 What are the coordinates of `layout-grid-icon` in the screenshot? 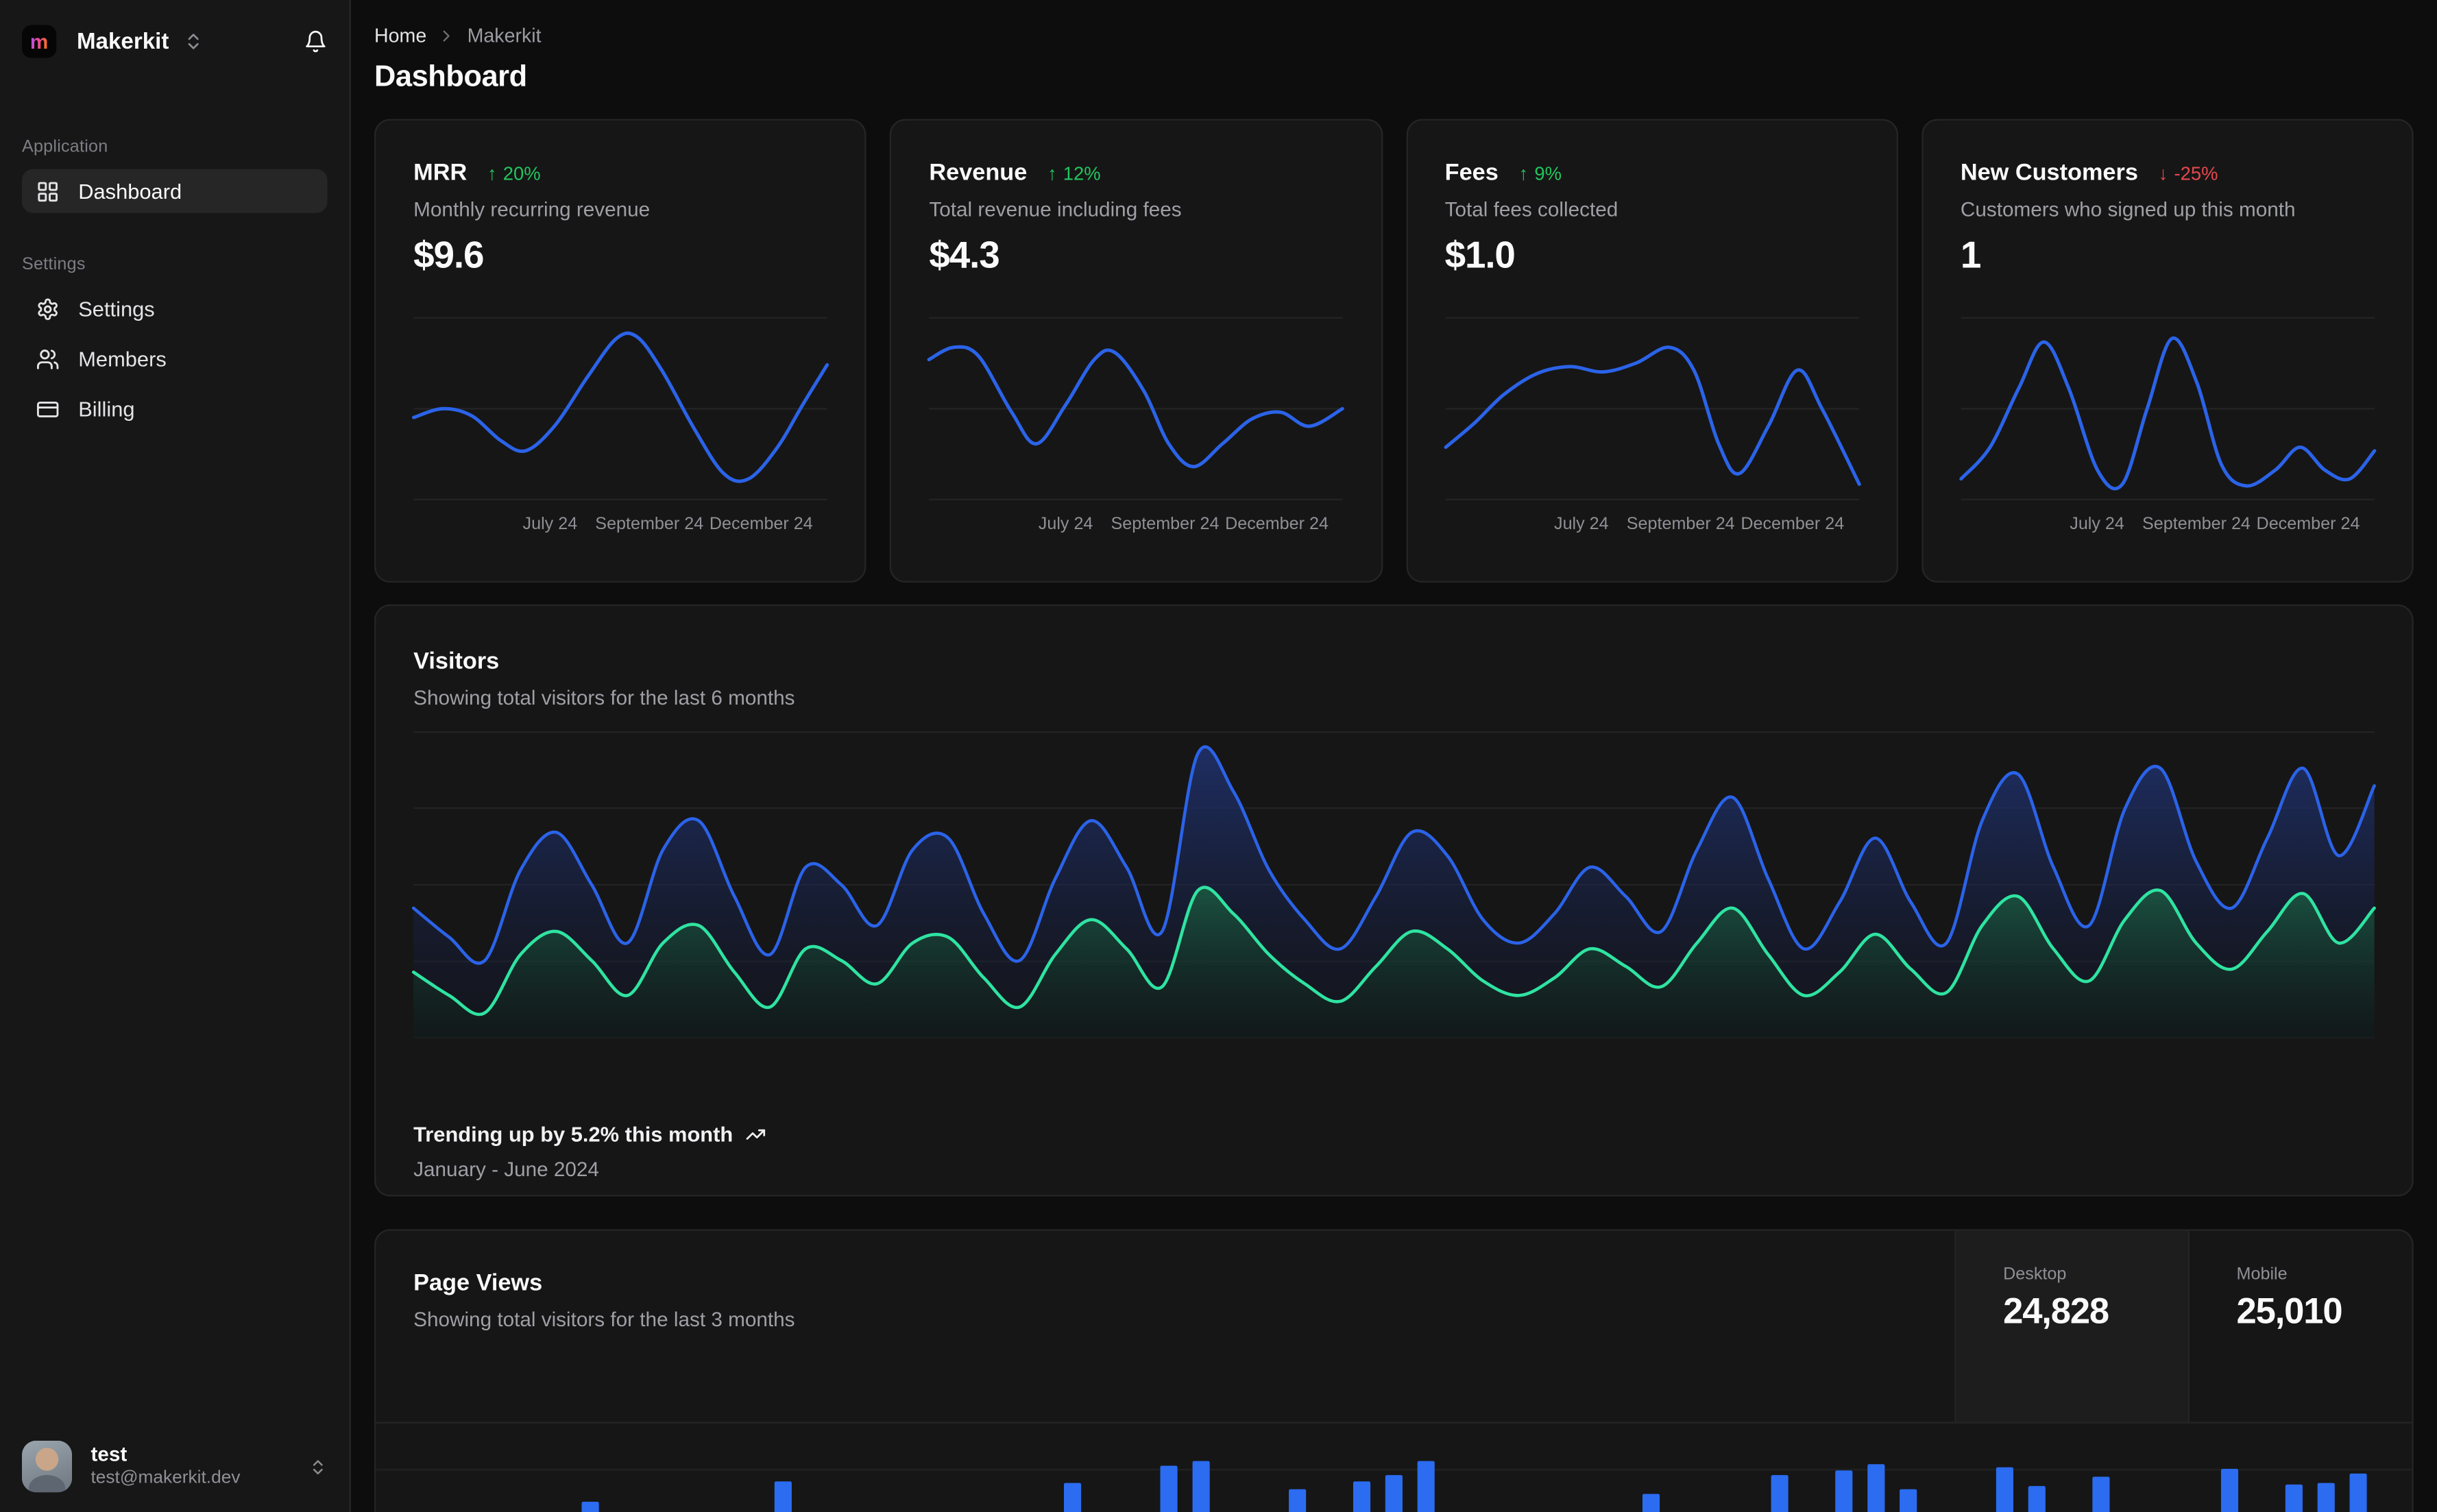 It's located at (48, 192).